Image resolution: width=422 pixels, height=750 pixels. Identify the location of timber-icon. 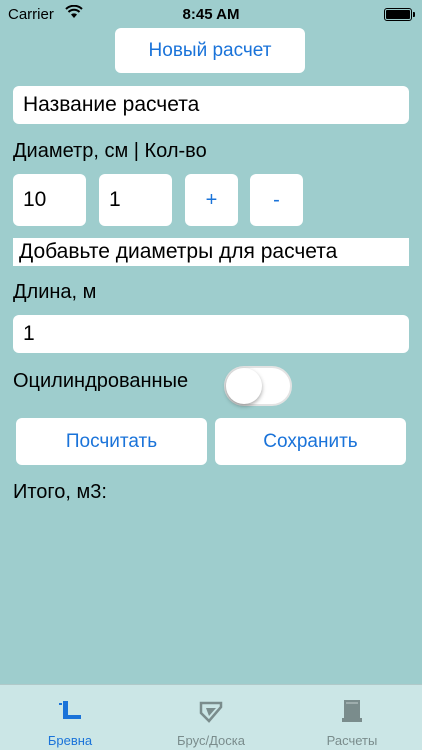
(211, 712).